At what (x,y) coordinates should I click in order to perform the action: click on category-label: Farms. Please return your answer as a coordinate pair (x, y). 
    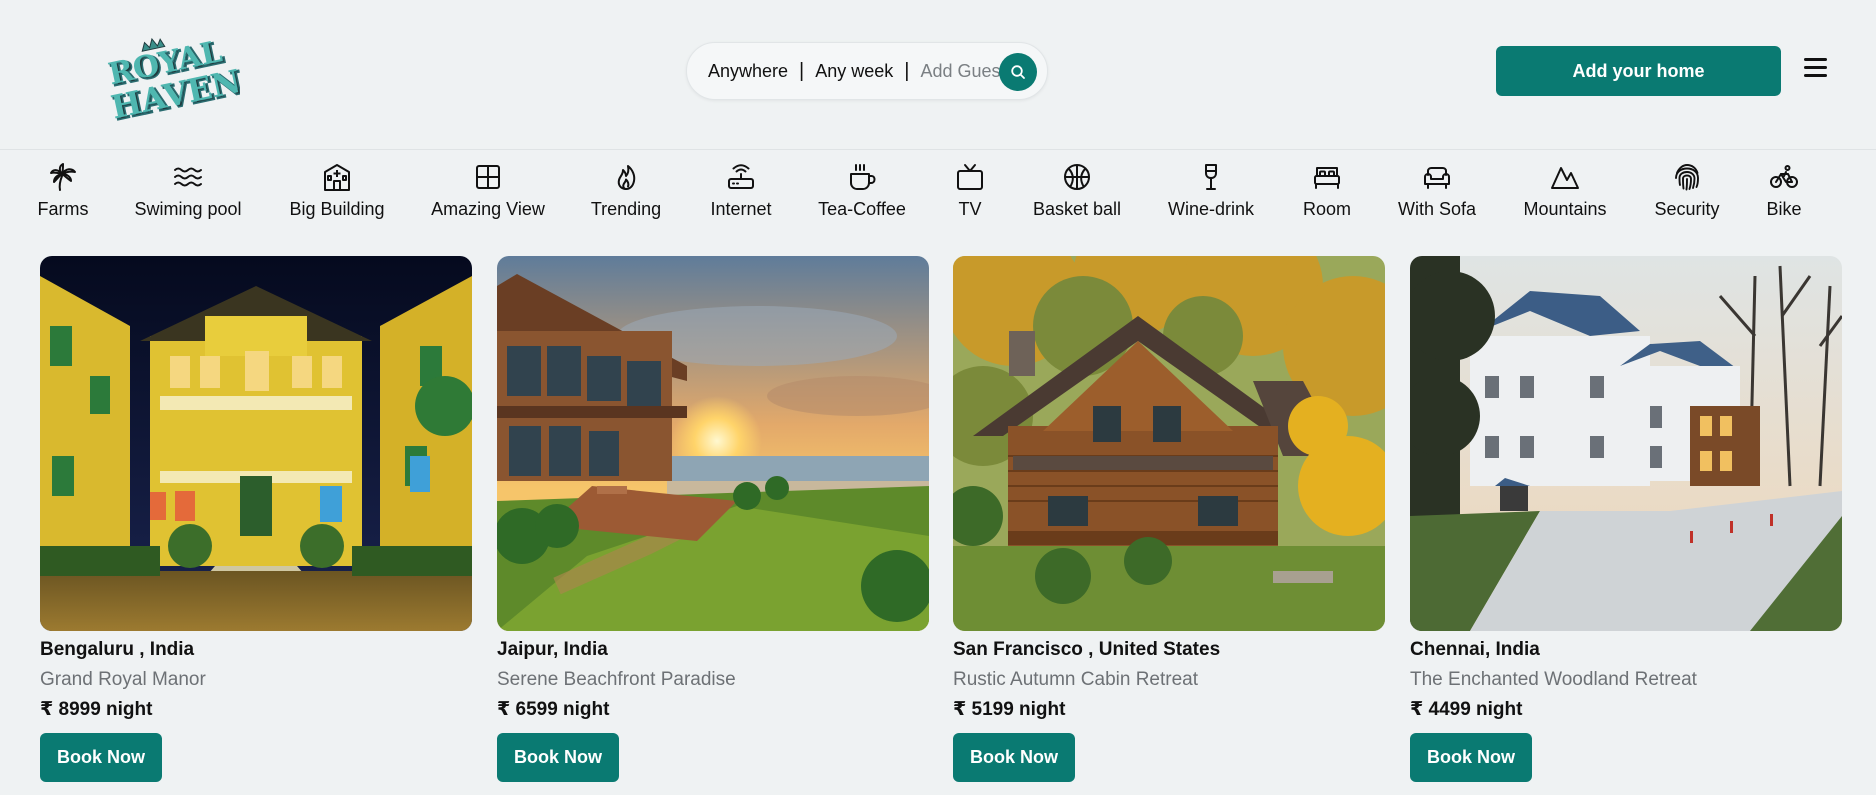
    Looking at the image, I should click on (63, 209).